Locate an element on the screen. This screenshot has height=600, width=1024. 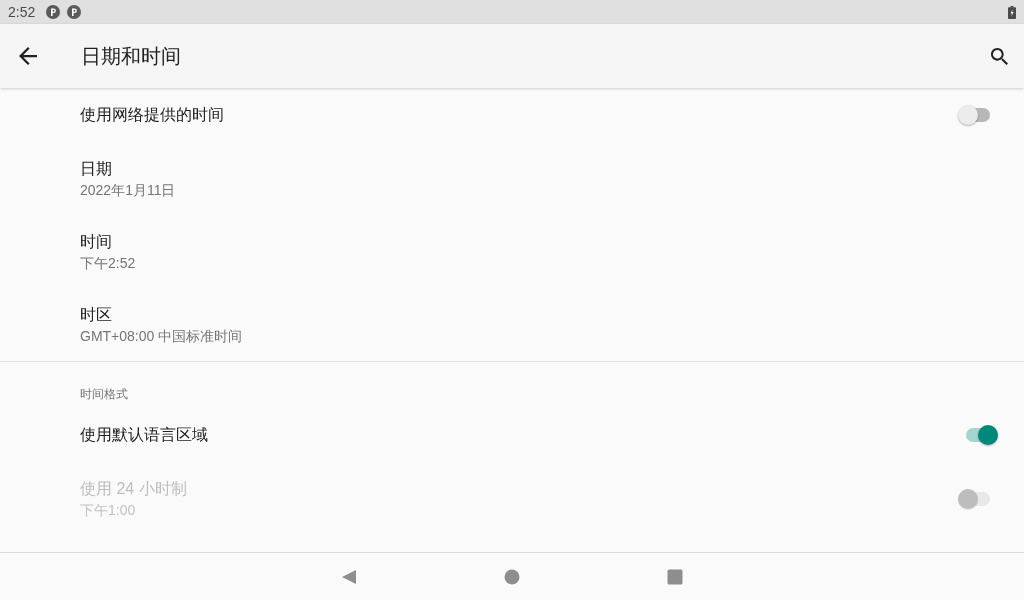
setting-title: 日期 is located at coordinates (96, 168).